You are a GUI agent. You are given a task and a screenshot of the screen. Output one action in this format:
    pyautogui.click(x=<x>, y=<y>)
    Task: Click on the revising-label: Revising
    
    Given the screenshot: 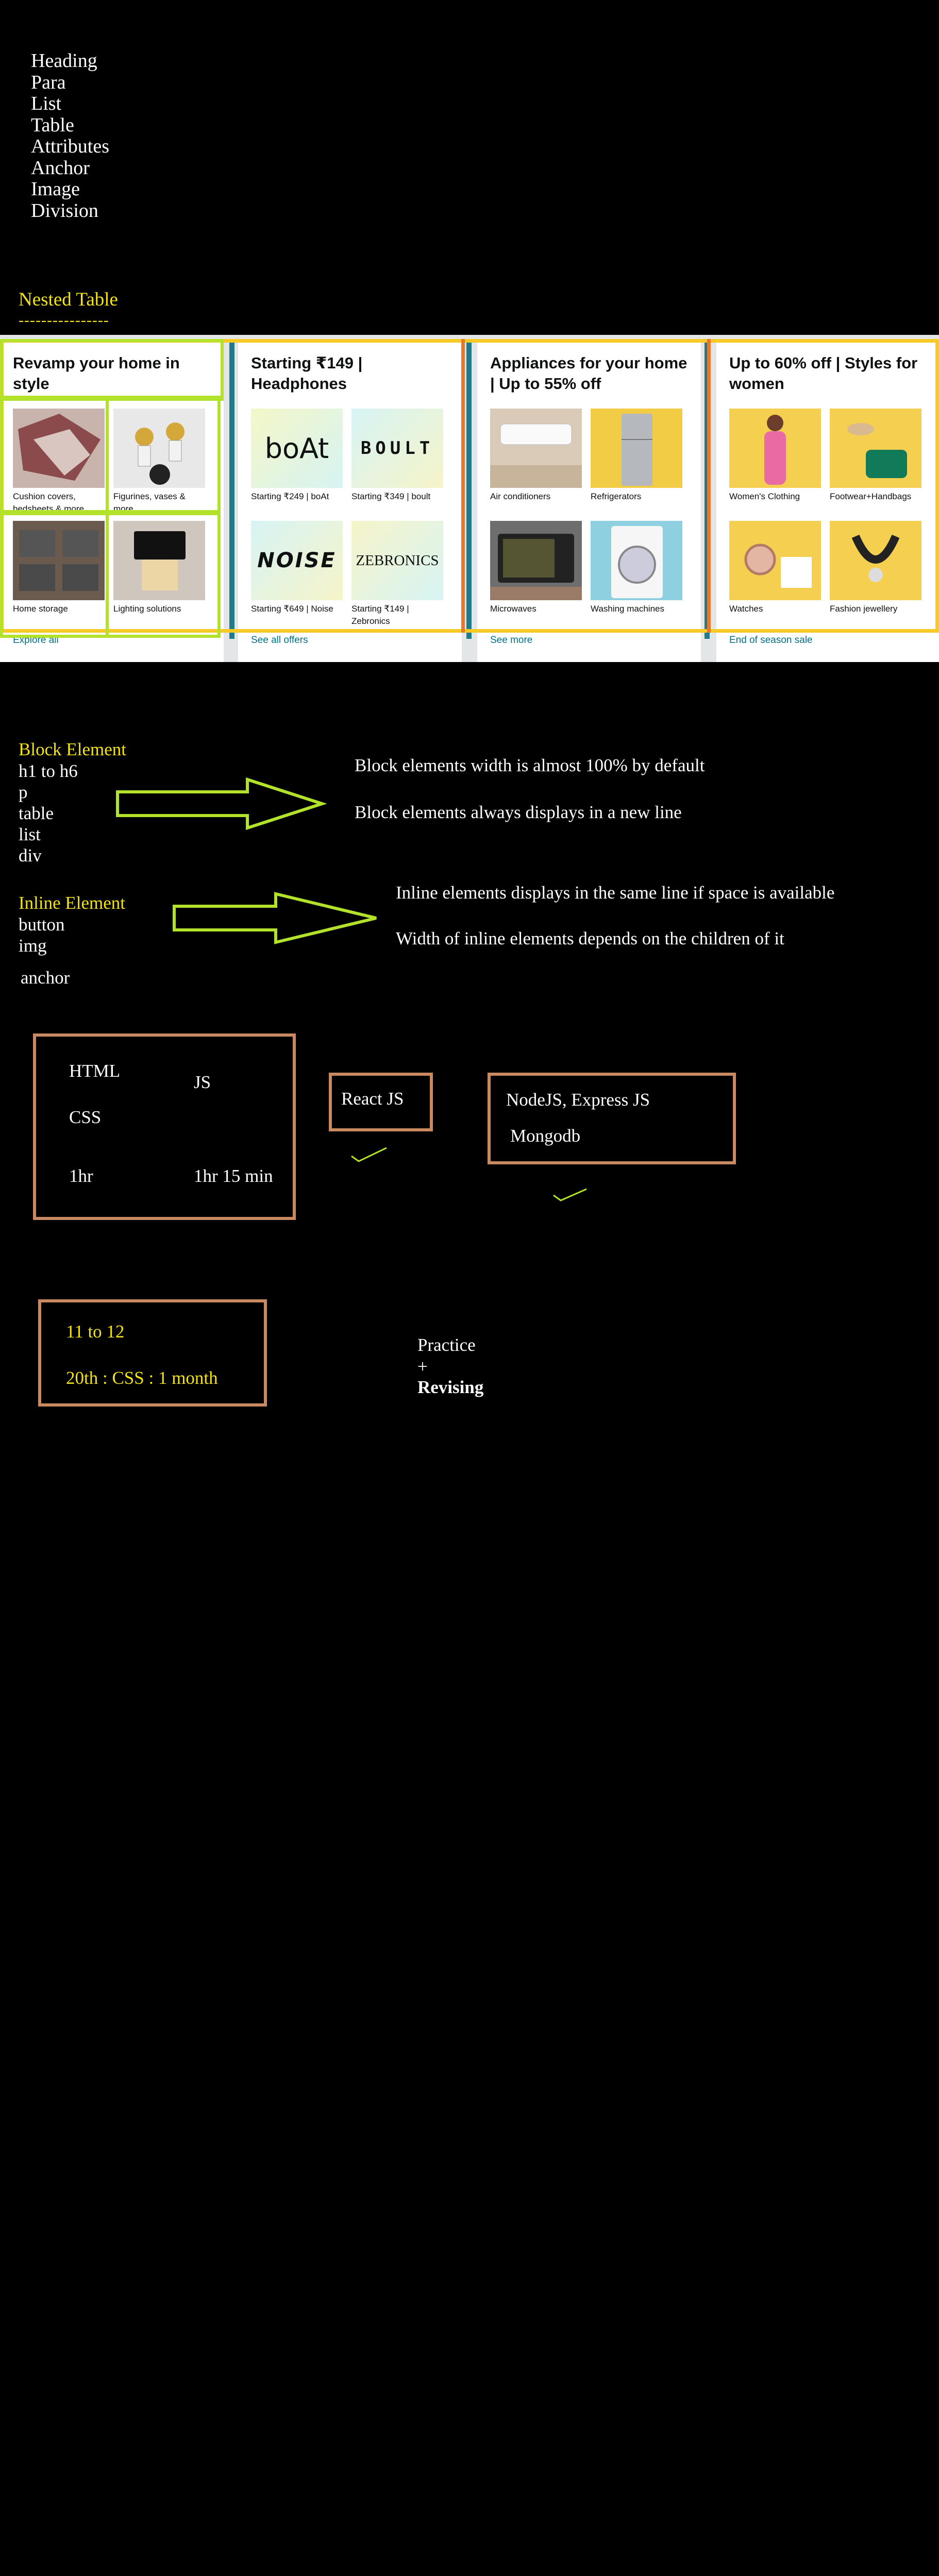 What is the action you would take?
    pyautogui.click(x=450, y=1387)
    